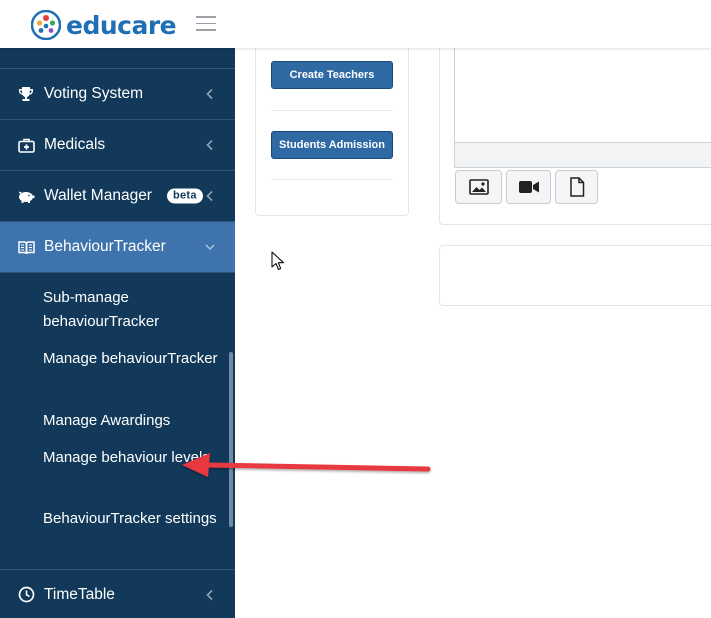 Image resolution: width=711 pixels, height=618 pixels. What do you see at coordinates (332, 123) in the screenshot?
I see `quick-actions-card` at bounding box center [332, 123].